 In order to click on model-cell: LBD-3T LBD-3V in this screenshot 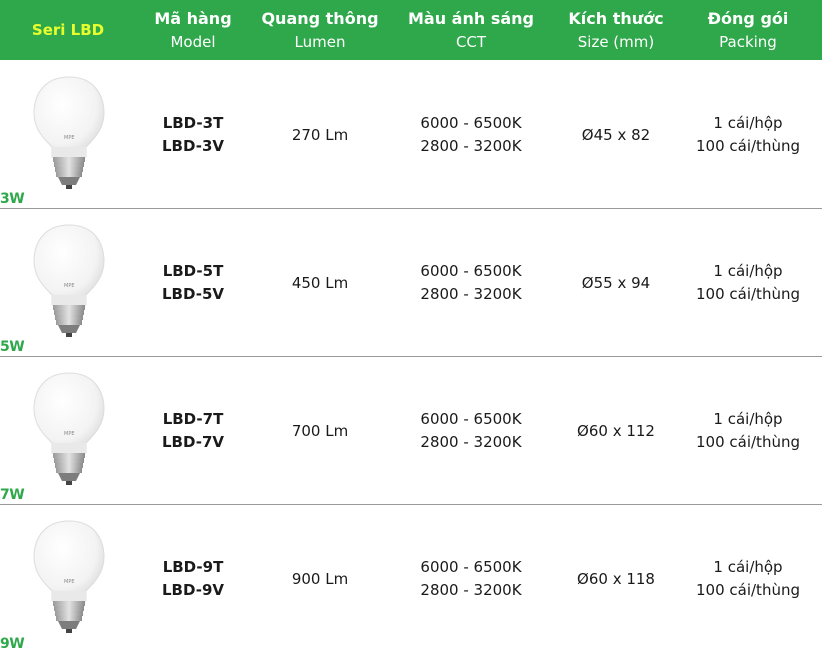, I will do `click(193, 135)`.